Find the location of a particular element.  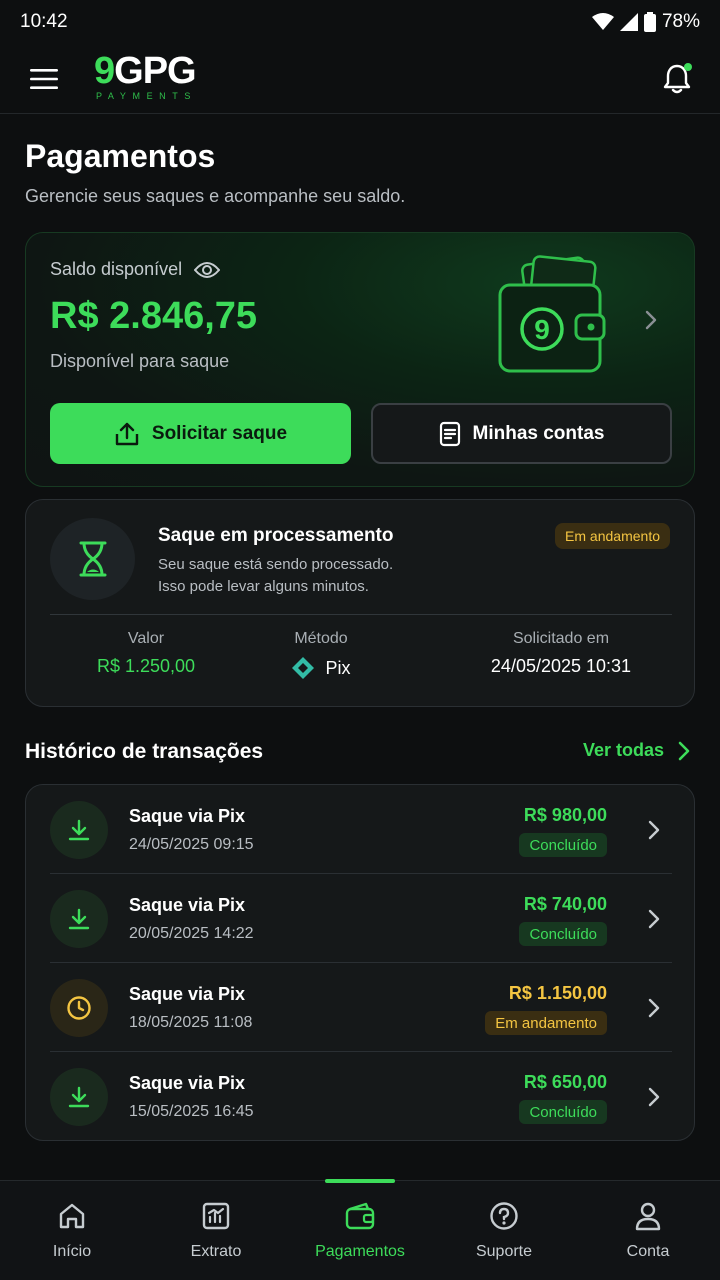

nav-item-account: Conta is located at coordinates (648, 1230).